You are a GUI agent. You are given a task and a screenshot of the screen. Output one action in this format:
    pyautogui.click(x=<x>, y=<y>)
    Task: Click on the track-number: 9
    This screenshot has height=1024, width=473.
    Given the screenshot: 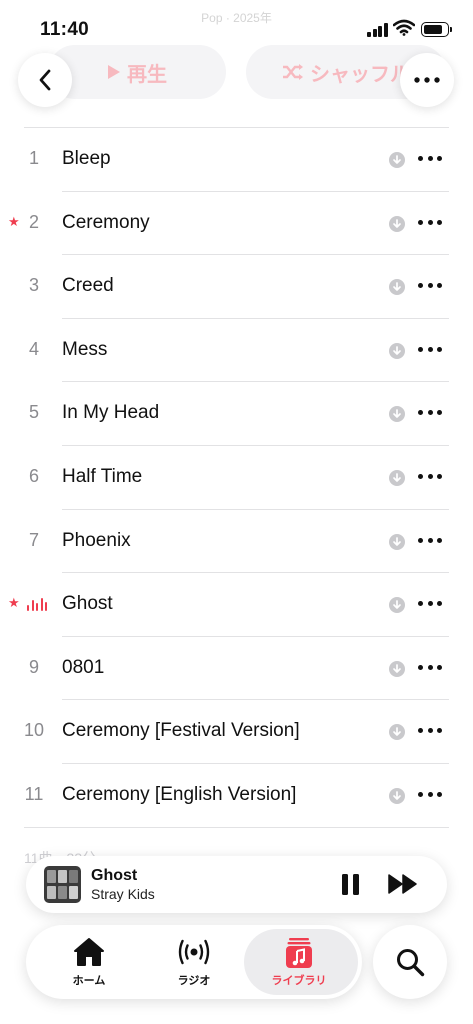 What is the action you would take?
    pyautogui.click(x=33, y=666)
    